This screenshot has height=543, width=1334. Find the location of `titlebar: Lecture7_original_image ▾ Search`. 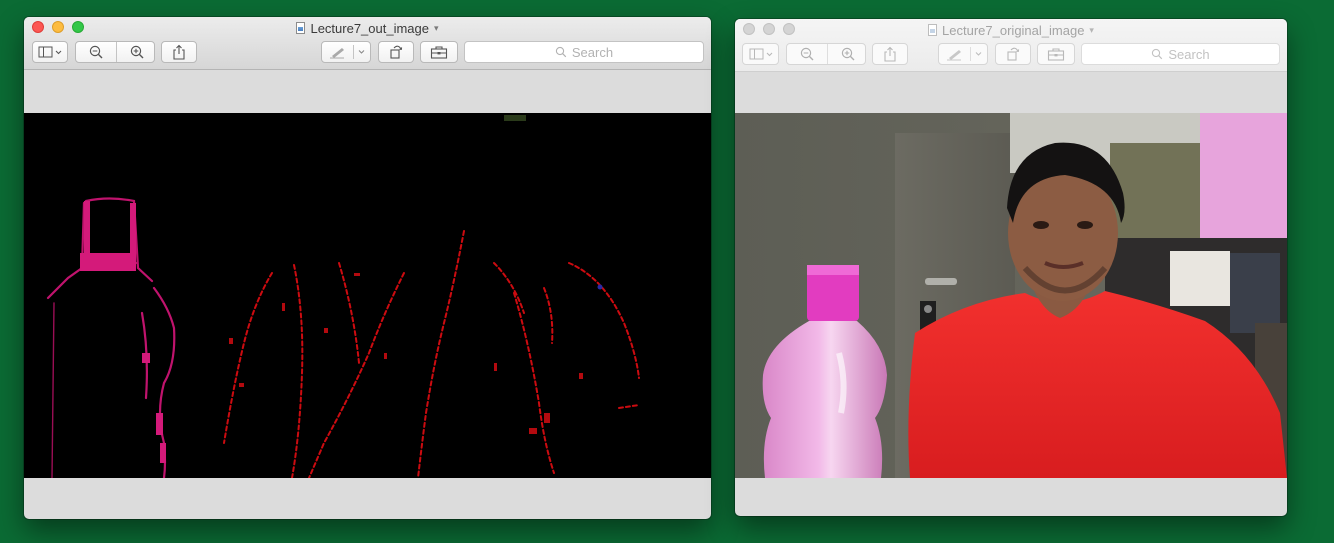

titlebar: Lecture7_original_image ▾ Search is located at coordinates (1011, 45).